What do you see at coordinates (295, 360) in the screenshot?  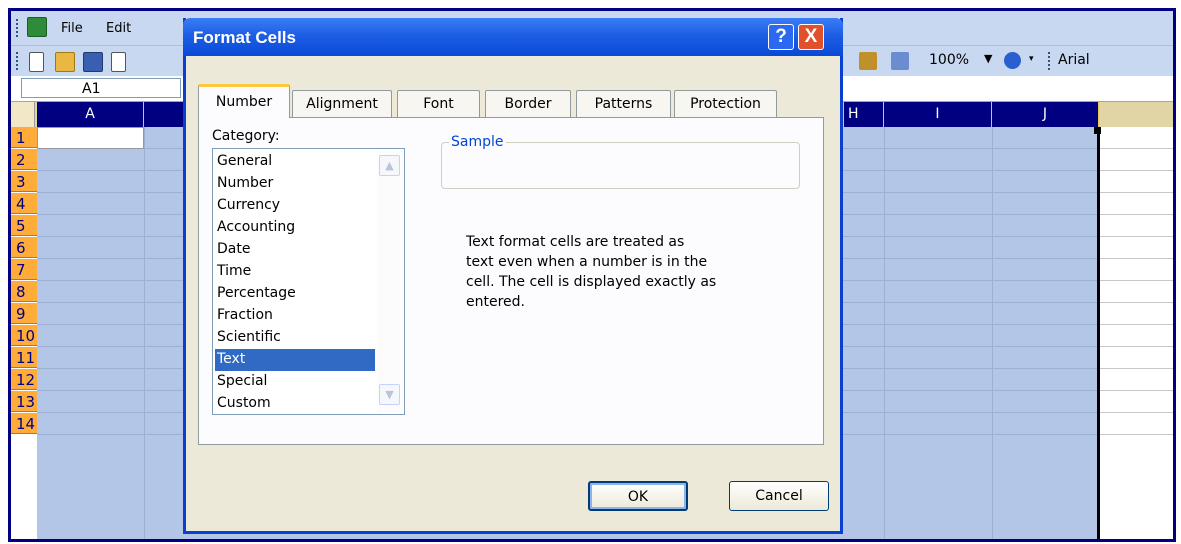 I see `list-item-selected: Text` at bounding box center [295, 360].